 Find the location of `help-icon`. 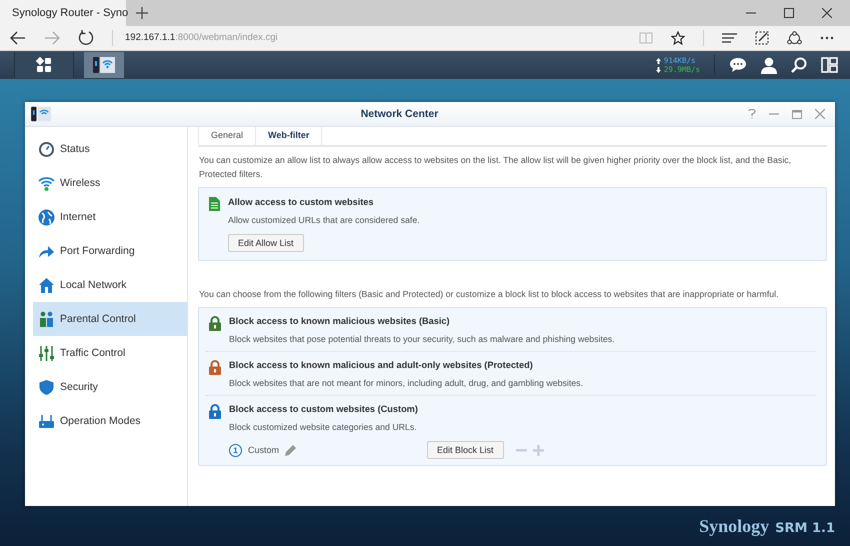

help-icon is located at coordinates (752, 114).